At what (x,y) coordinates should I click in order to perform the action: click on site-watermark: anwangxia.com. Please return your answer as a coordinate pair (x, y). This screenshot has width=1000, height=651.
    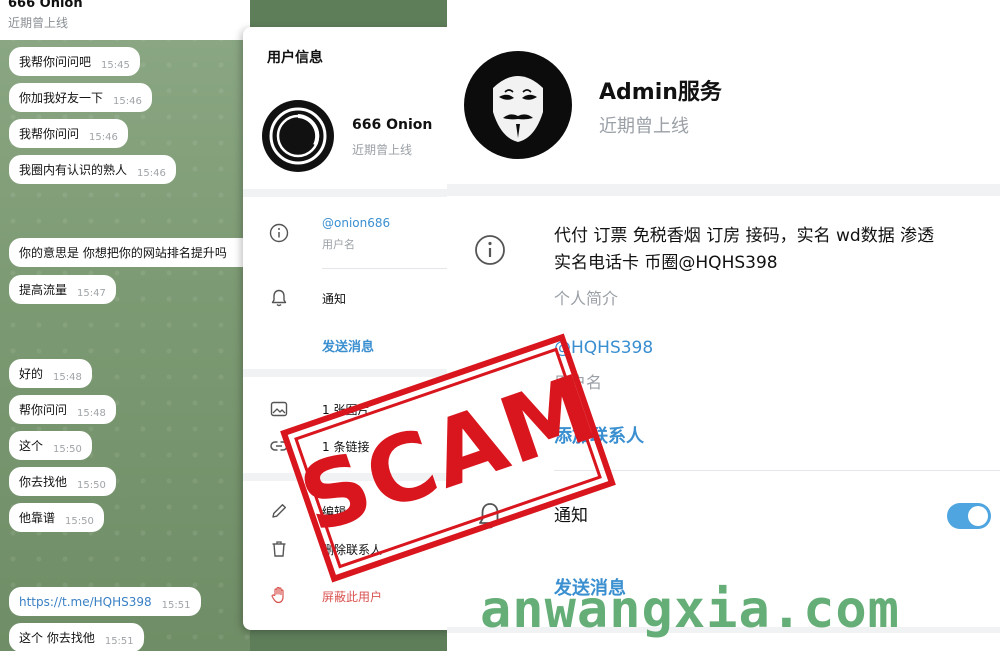
    Looking at the image, I should click on (690, 610).